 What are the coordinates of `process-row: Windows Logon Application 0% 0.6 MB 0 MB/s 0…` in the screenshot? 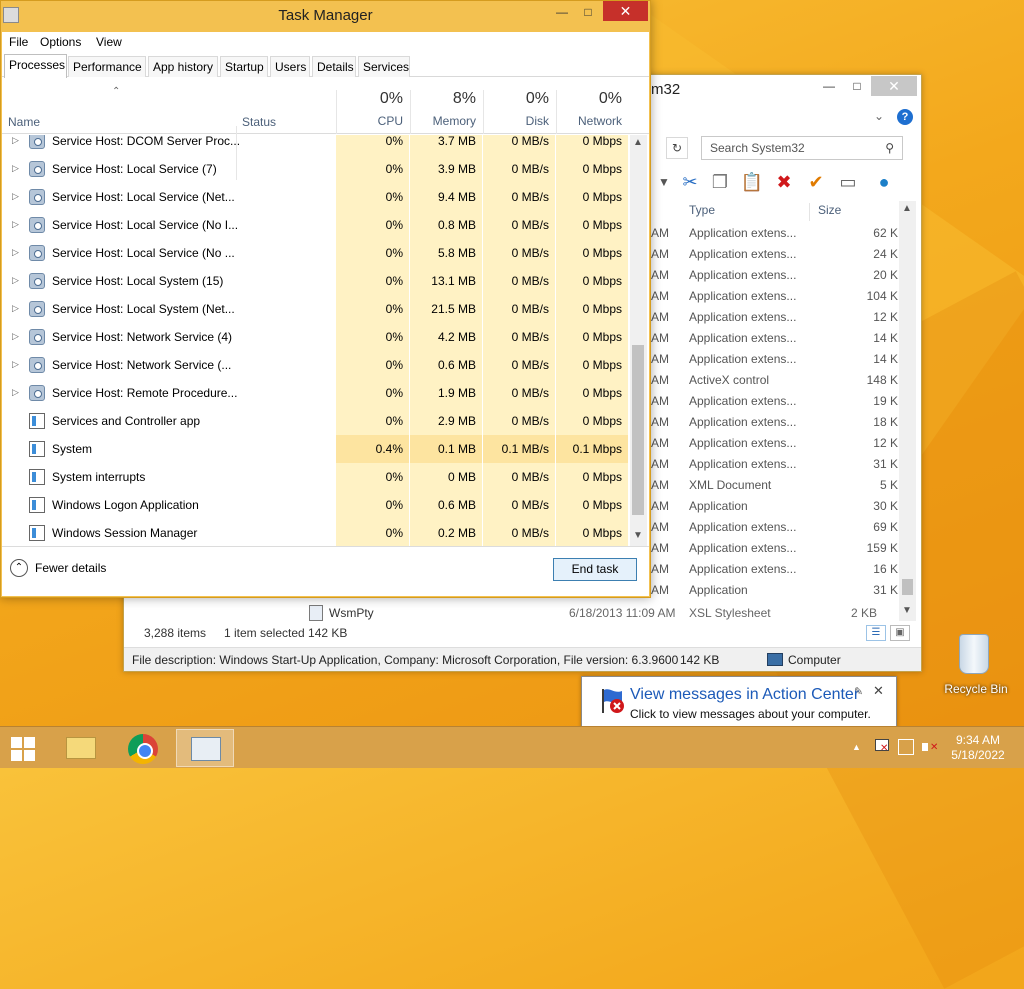 It's located at (316, 505).